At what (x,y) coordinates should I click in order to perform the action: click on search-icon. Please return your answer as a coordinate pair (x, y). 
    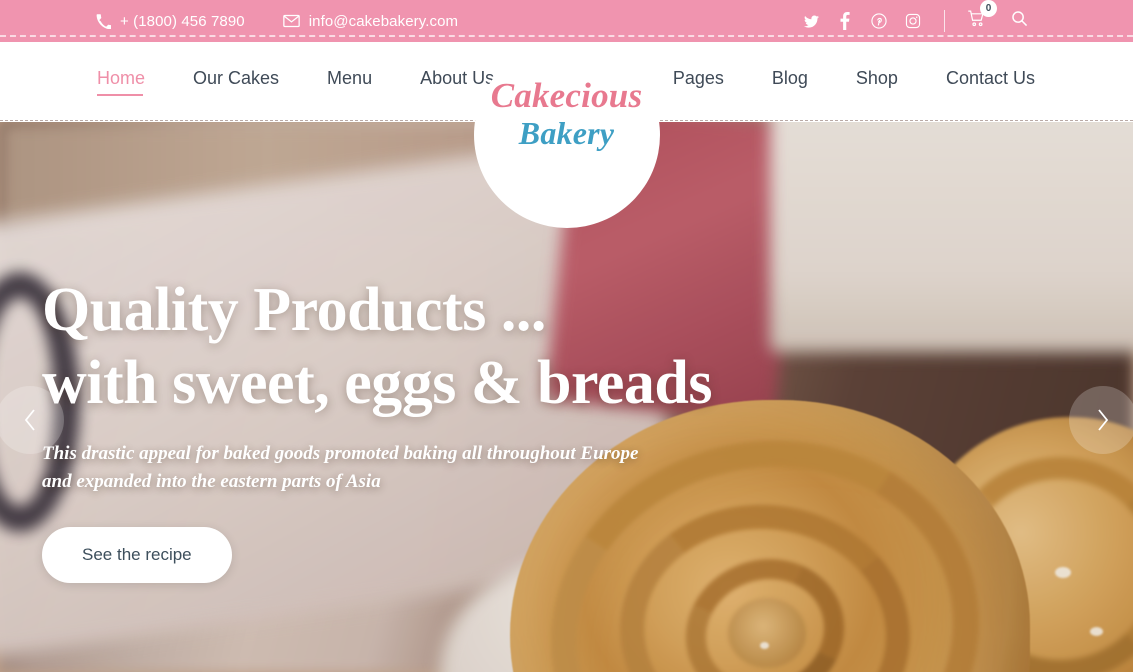
    Looking at the image, I should click on (1019, 21).